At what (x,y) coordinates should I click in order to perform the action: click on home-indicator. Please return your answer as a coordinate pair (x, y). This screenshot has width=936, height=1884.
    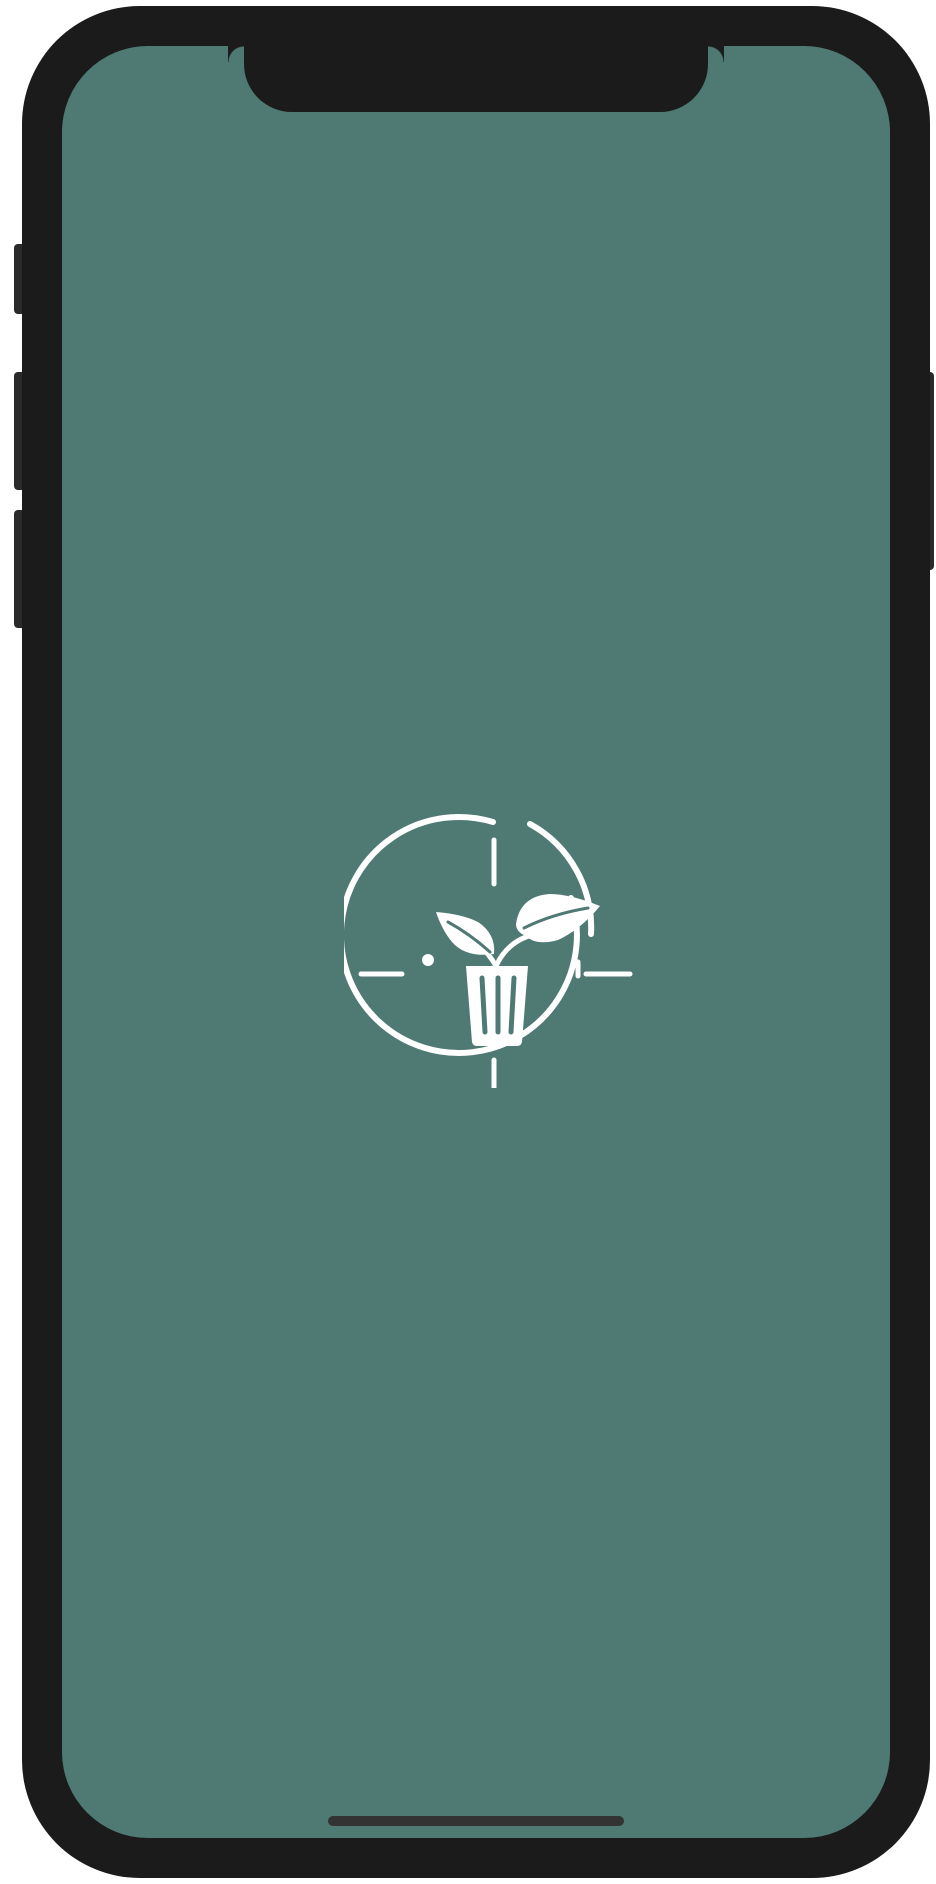
    Looking at the image, I should click on (476, 1821).